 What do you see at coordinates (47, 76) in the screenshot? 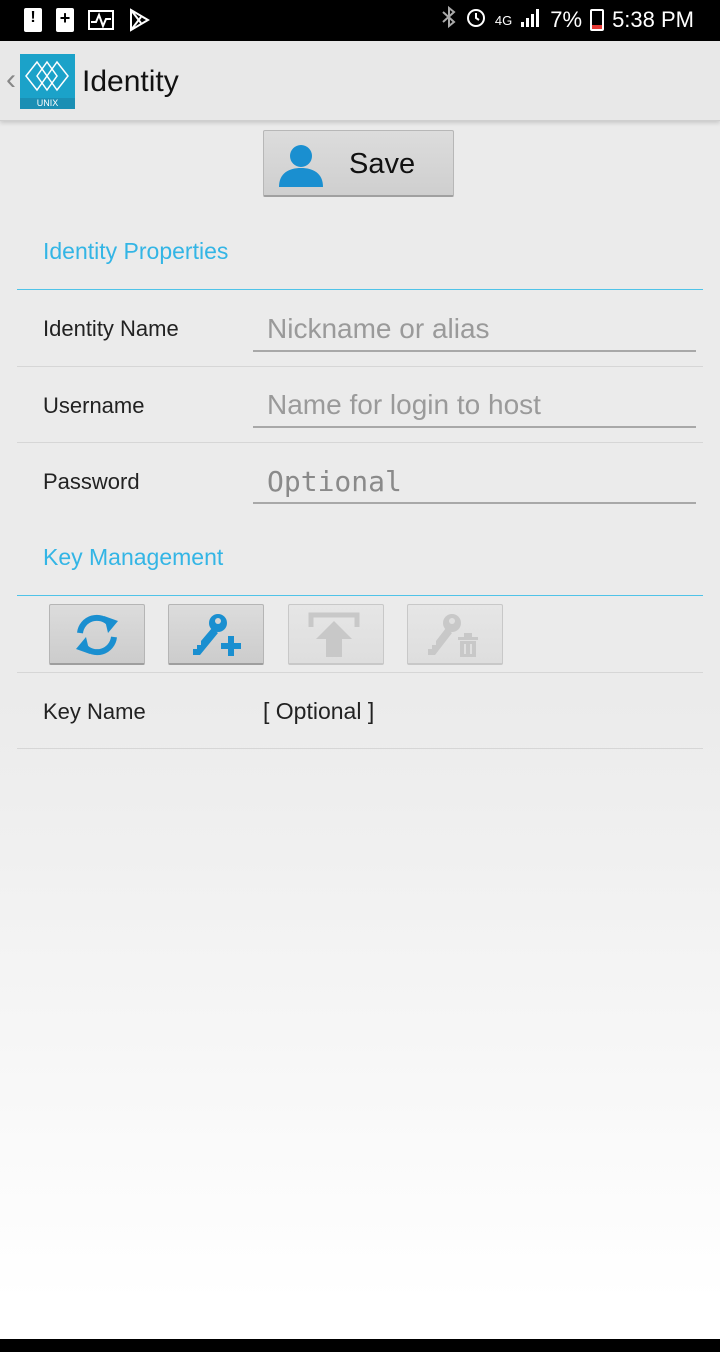
I see `logo-diamond-icon` at bounding box center [47, 76].